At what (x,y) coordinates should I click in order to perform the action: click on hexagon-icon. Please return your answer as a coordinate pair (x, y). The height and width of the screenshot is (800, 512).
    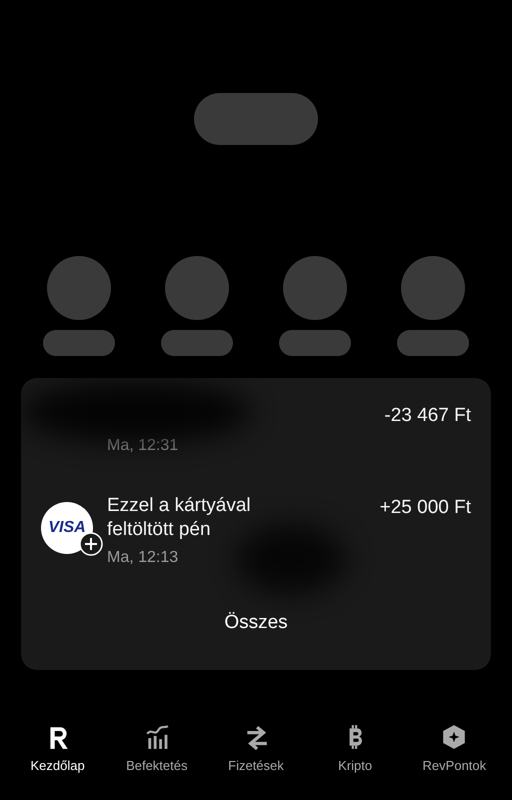
    Looking at the image, I should click on (454, 737).